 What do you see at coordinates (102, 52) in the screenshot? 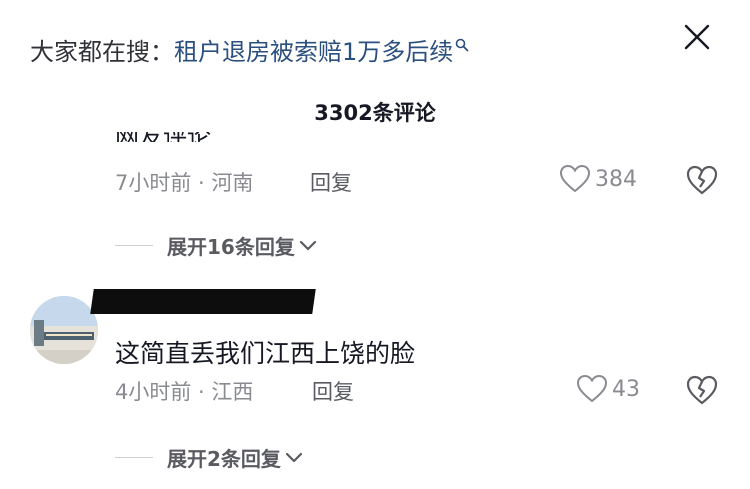
I see `search-suggestion-prefix: 大家都在搜：` at bounding box center [102, 52].